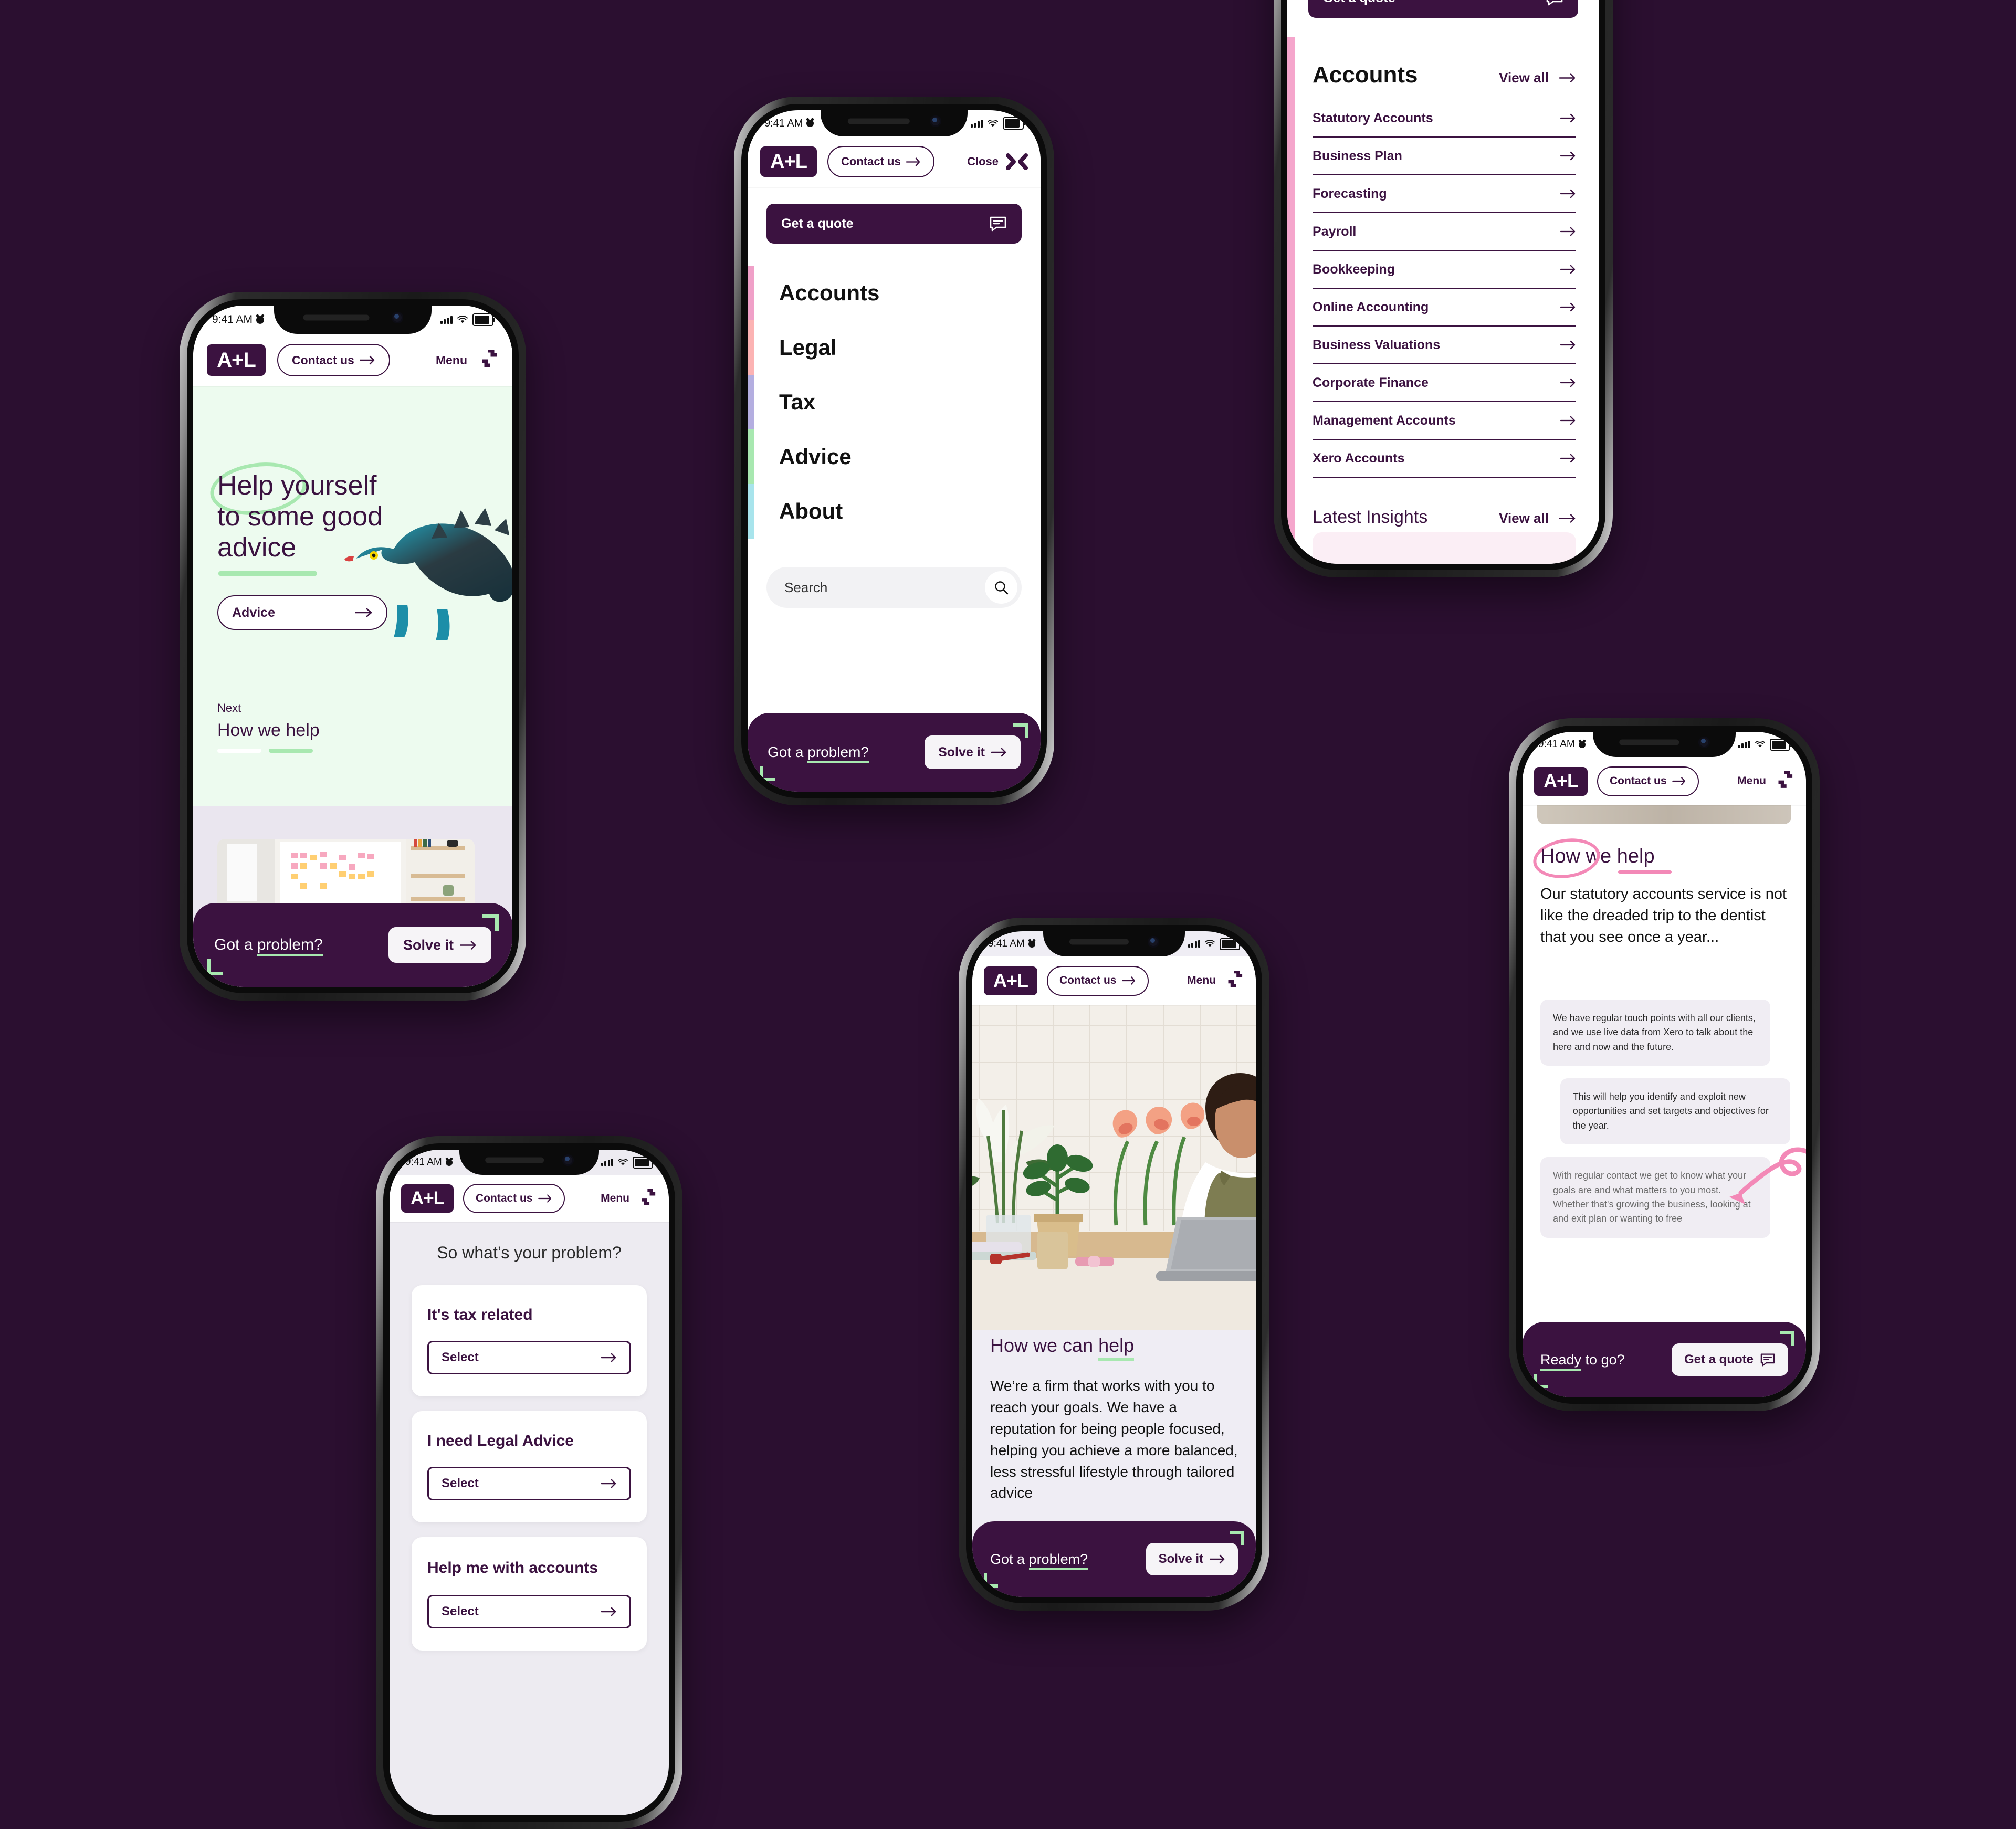 This screenshot has height=1829, width=2016. I want to click on list-item: Xero Accounts, so click(1444, 459).